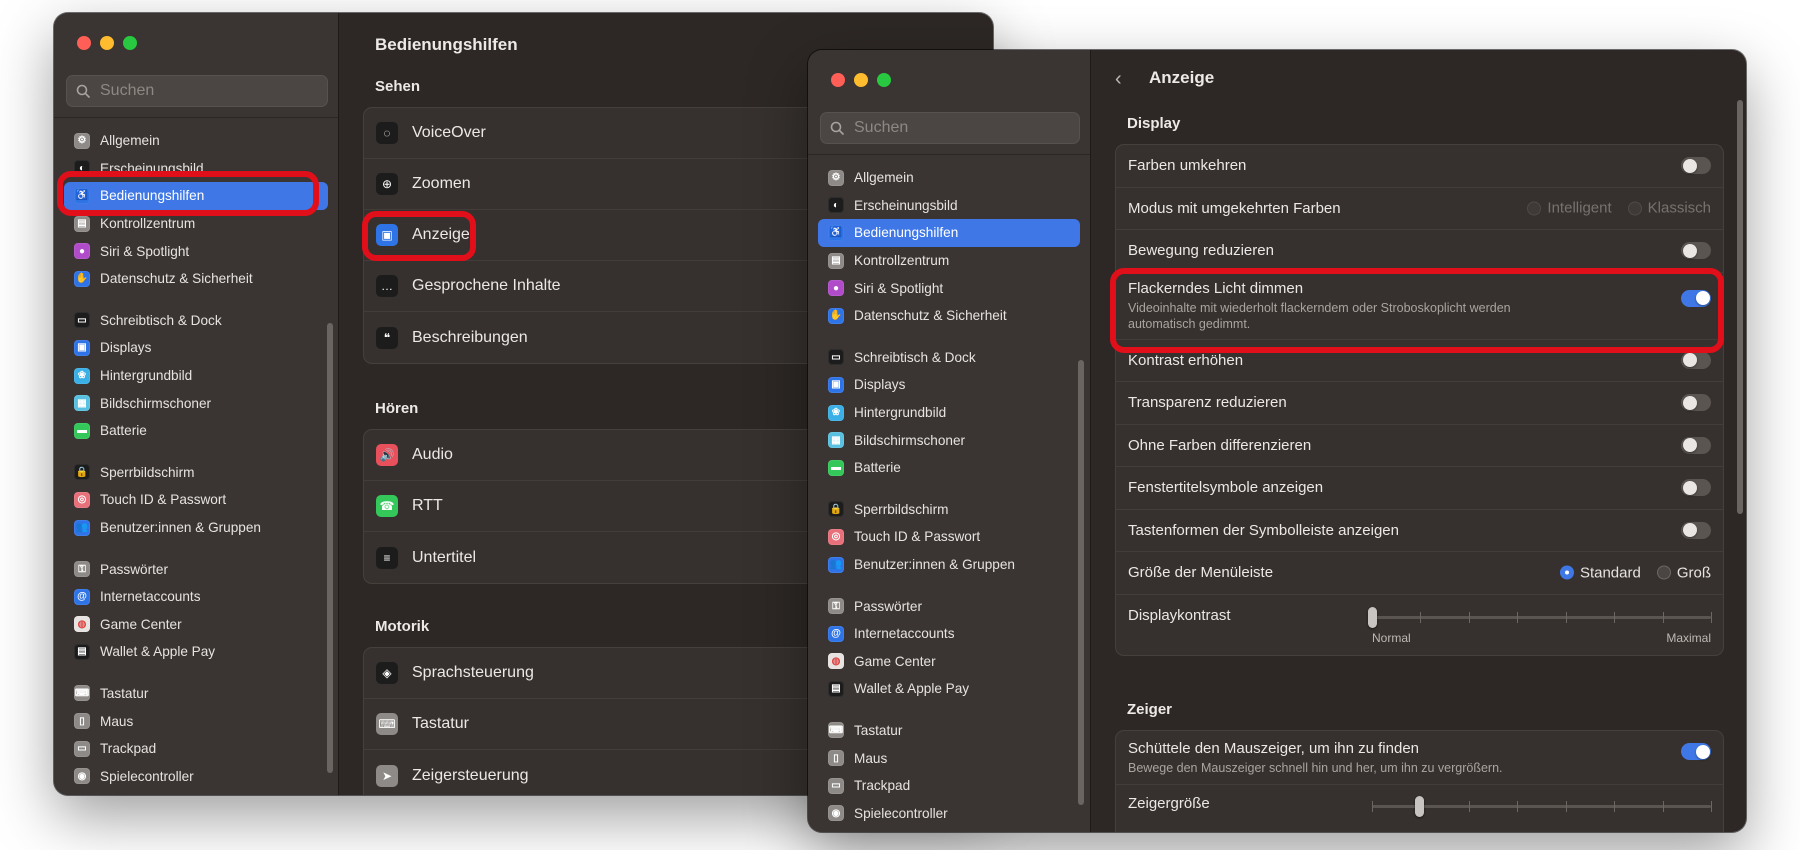 The width and height of the screenshot is (1800, 850). What do you see at coordinates (148, 224) in the screenshot?
I see `sidebar-item-label: Kontrollzentrum` at bounding box center [148, 224].